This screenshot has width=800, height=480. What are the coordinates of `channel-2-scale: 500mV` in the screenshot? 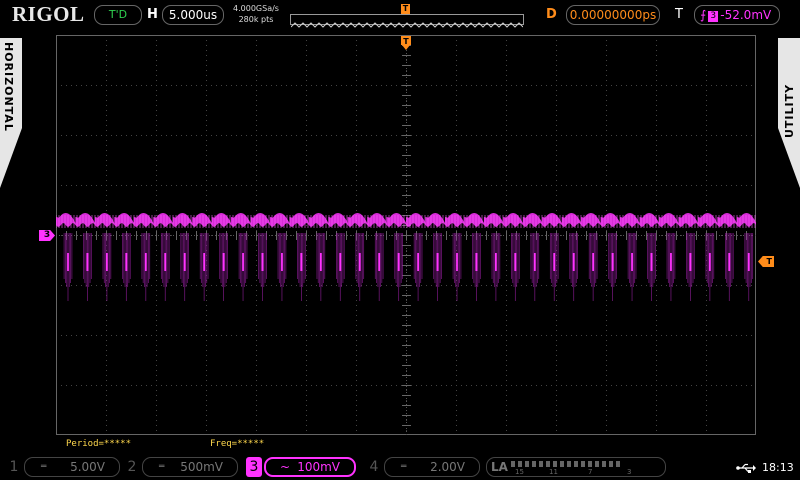 It's located at (201, 467).